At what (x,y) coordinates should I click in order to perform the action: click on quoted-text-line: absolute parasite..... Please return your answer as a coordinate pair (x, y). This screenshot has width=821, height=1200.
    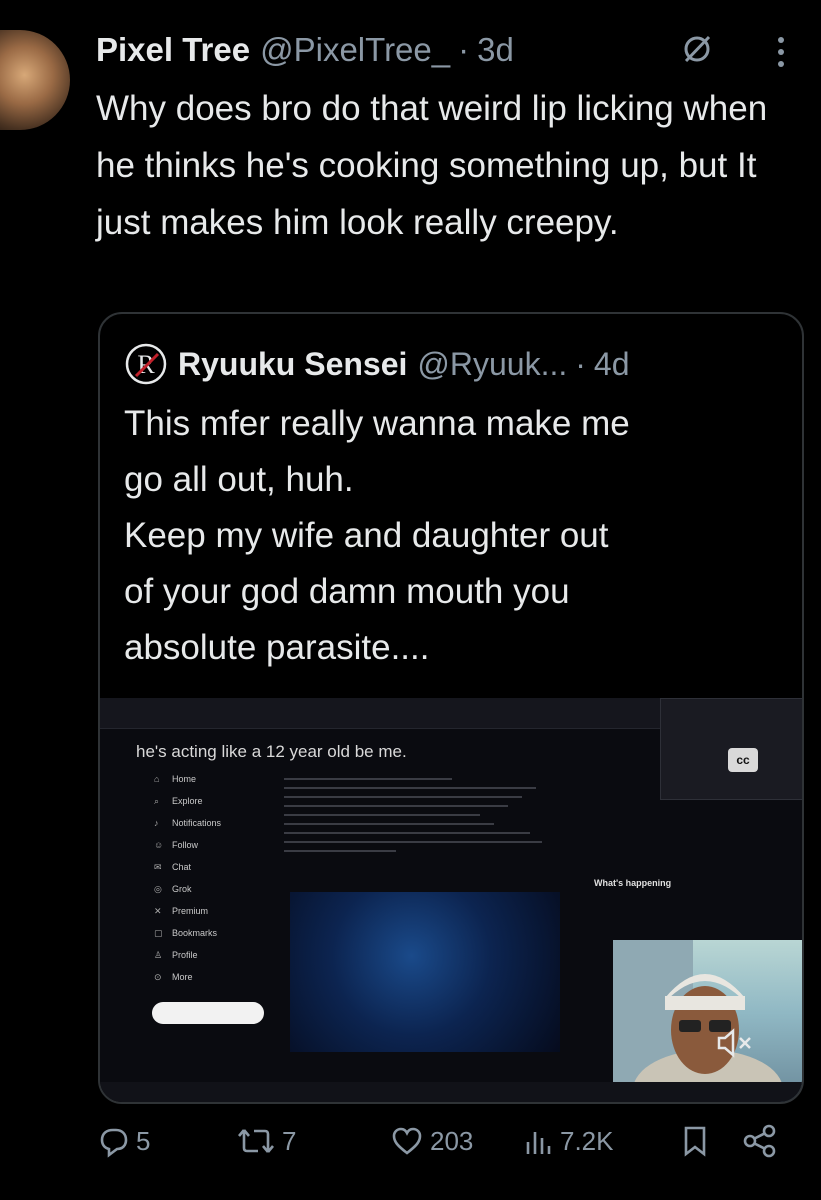
    Looking at the image, I should click on (277, 647).